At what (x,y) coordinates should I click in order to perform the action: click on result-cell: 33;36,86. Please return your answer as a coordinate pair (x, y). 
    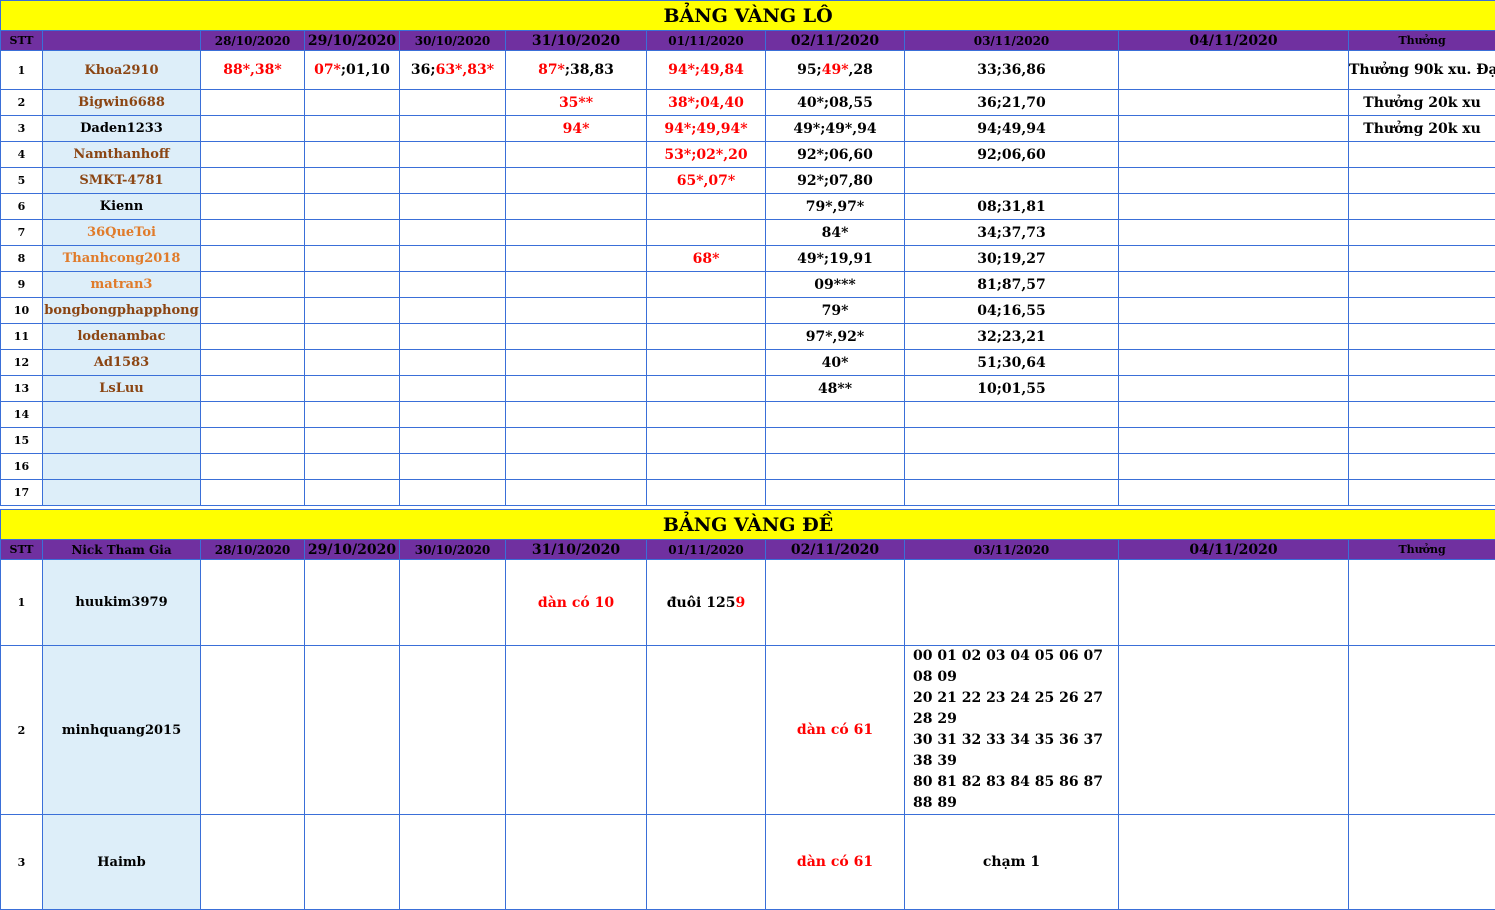
    Looking at the image, I should click on (1012, 70).